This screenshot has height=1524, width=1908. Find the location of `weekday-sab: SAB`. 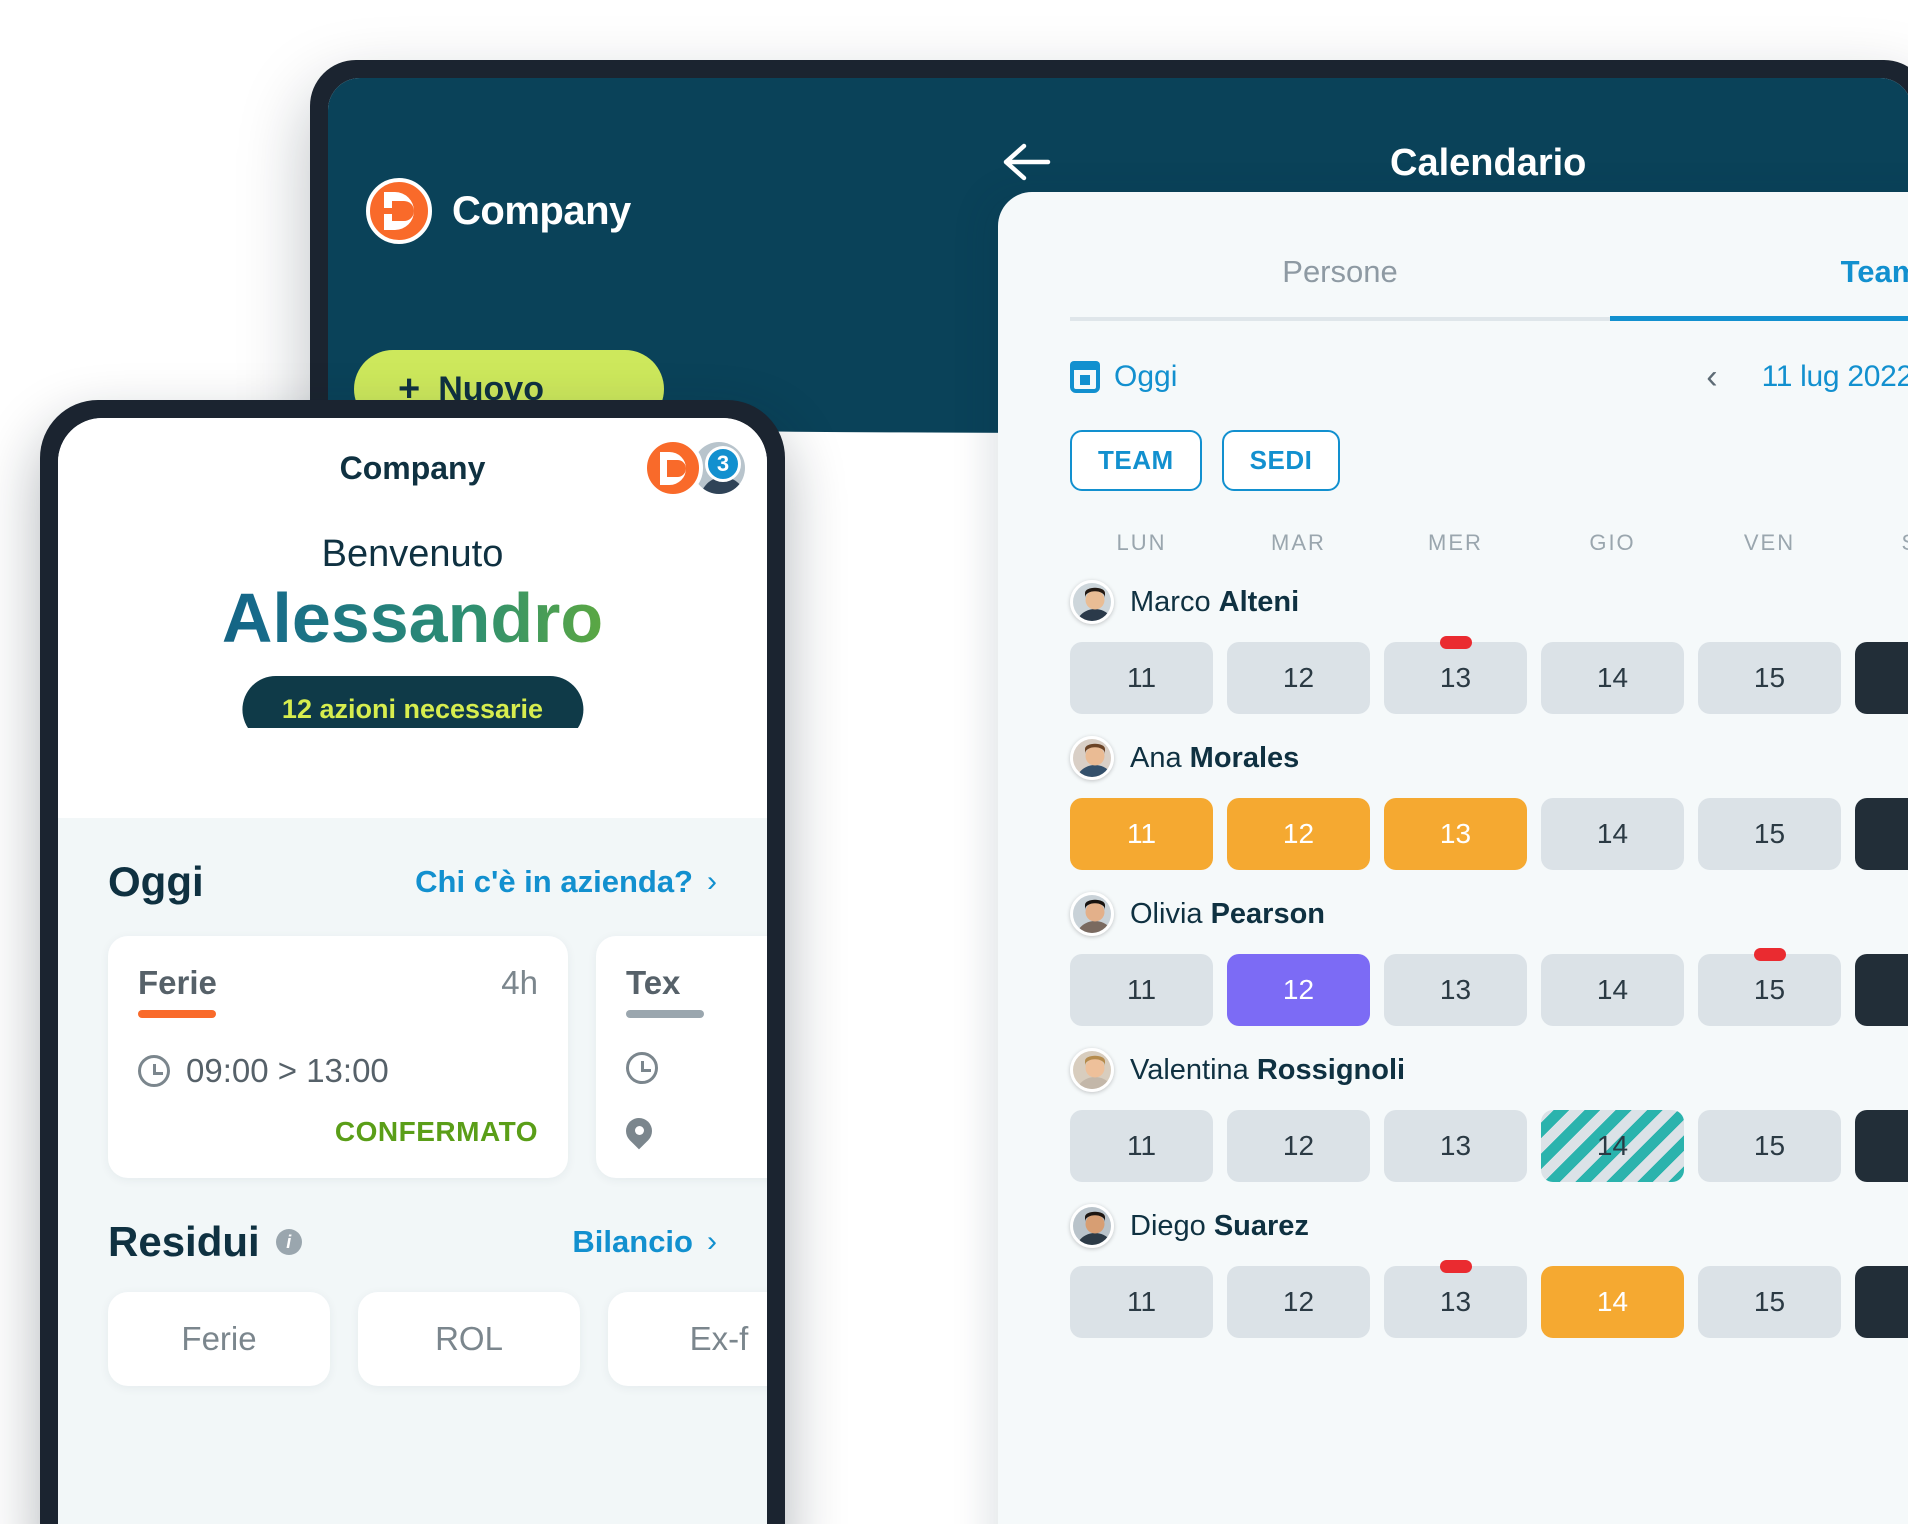

weekday-sab: SAB is located at coordinates (1881, 543).